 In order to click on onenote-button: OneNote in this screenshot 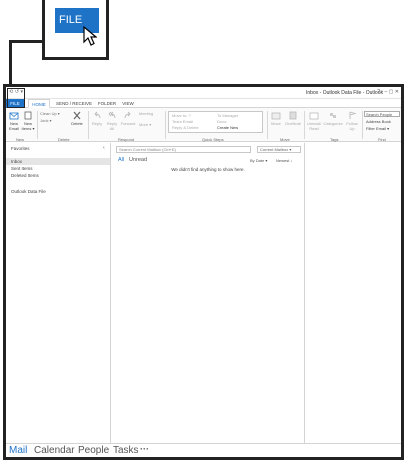, I will do `click(293, 118)`.